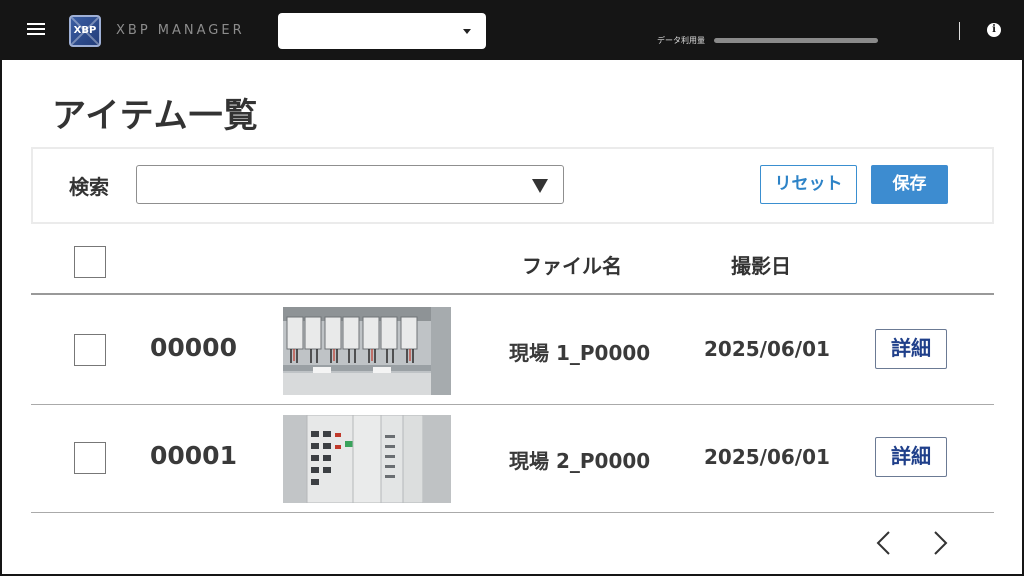 The width and height of the screenshot is (1024, 576). Describe the element at coordinates (512, 265) in the screenshot. I see `table-header: ファイル名 撮影日` at that location.